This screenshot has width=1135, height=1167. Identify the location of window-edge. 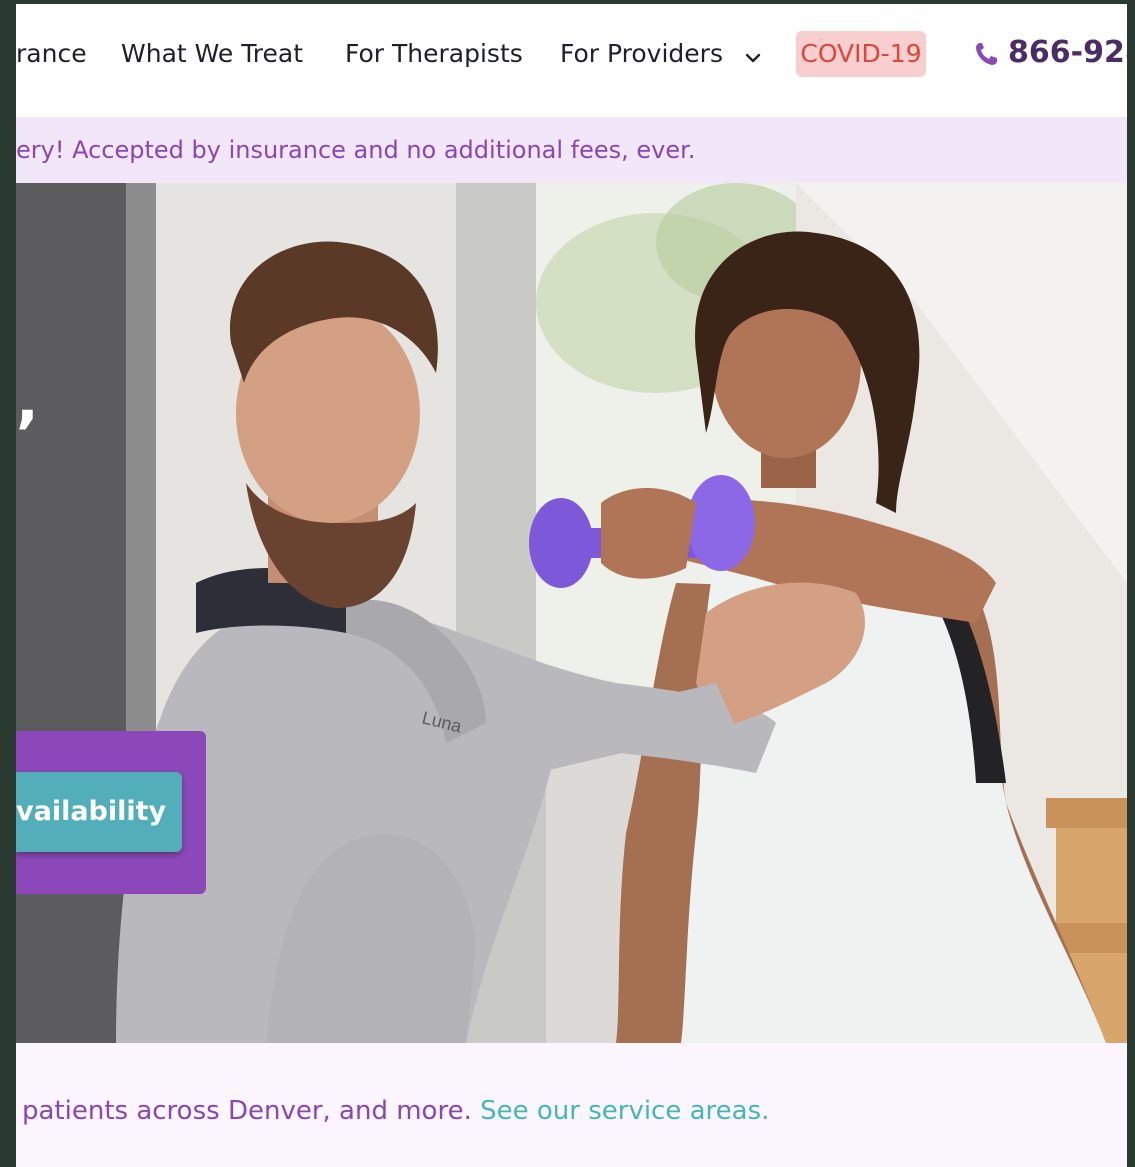
(1131, 583).